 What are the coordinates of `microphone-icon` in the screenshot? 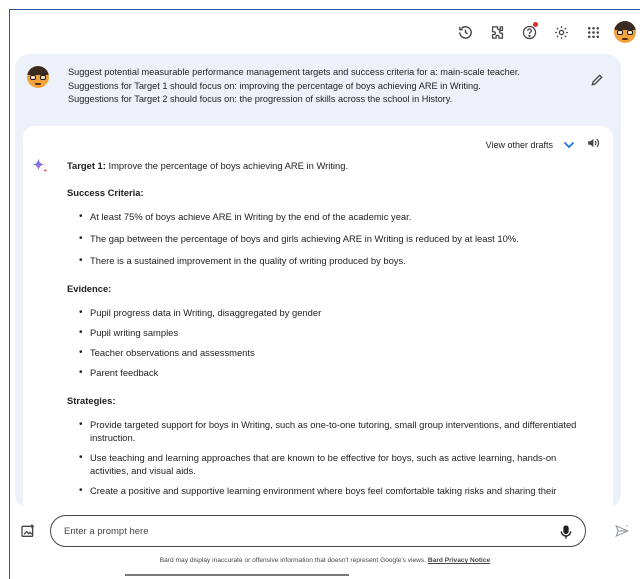 It's located at (566, 532).